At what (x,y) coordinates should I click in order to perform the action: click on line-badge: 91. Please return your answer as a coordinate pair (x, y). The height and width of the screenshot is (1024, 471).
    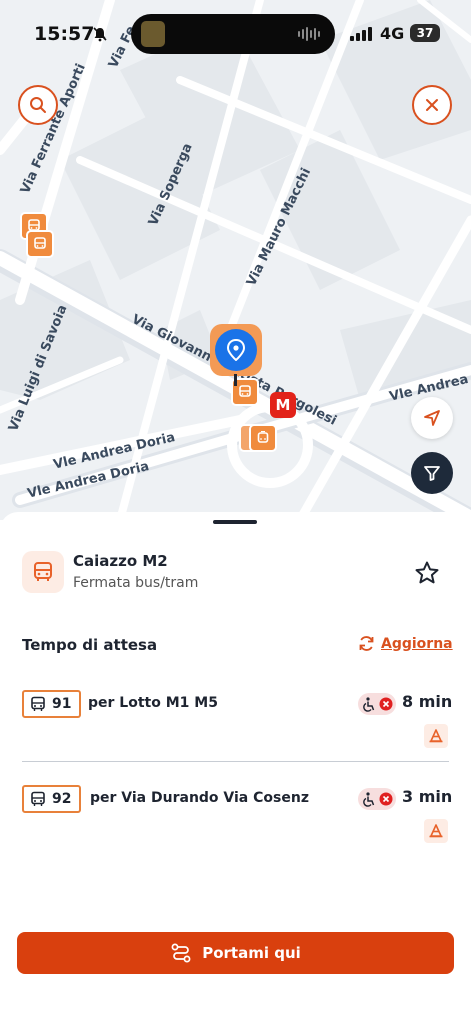
    Looking at the image, I should click on (52, 704).